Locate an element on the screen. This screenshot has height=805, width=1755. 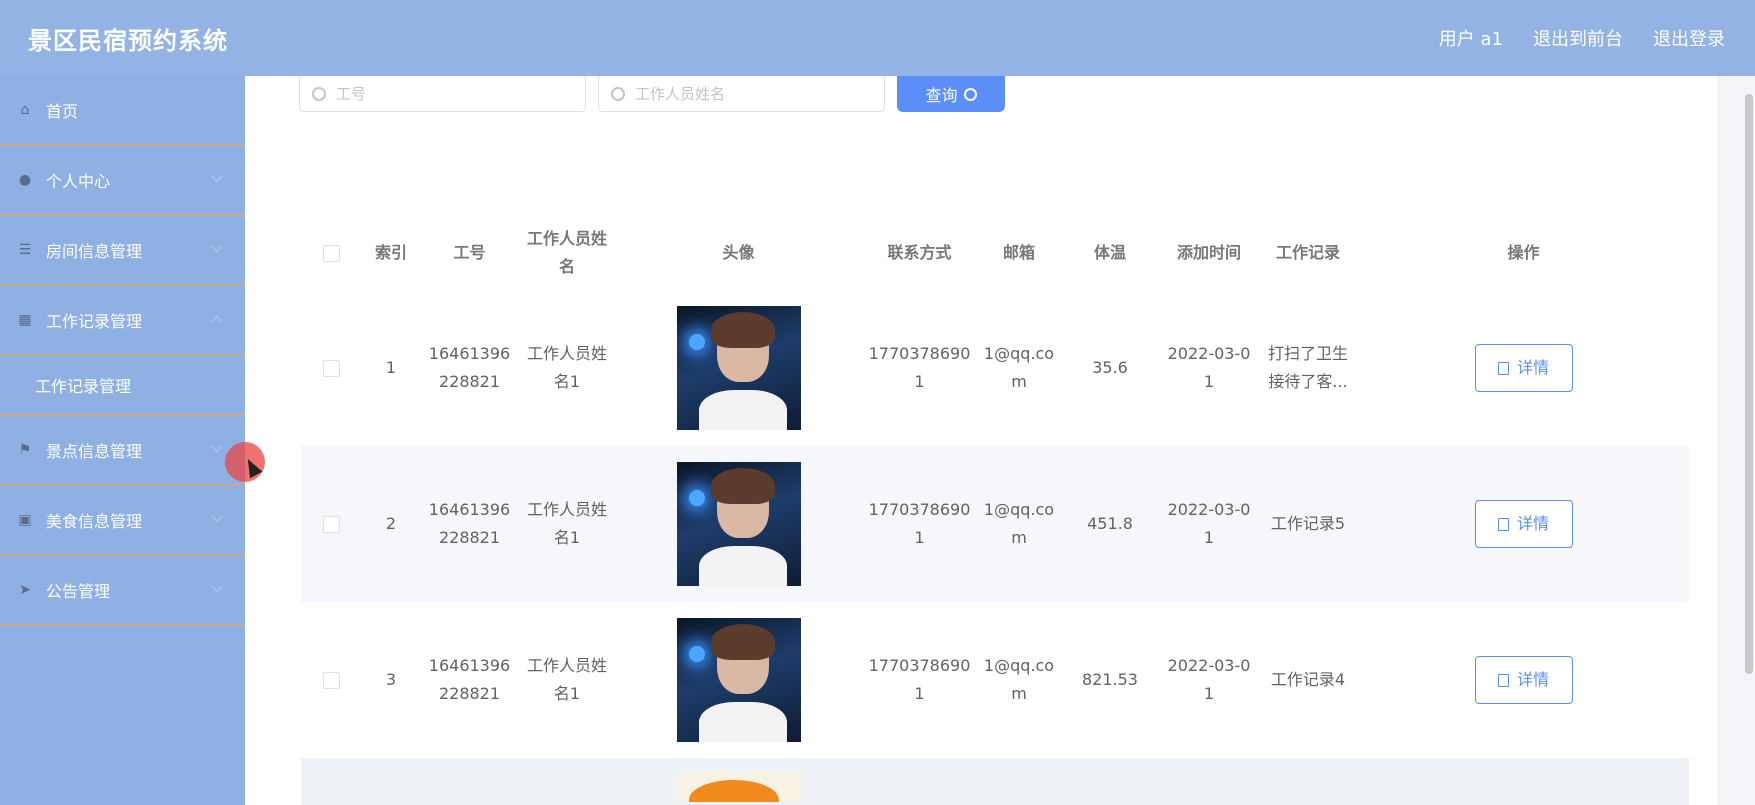
row-index: 1 is located at coordinates (391, 367).